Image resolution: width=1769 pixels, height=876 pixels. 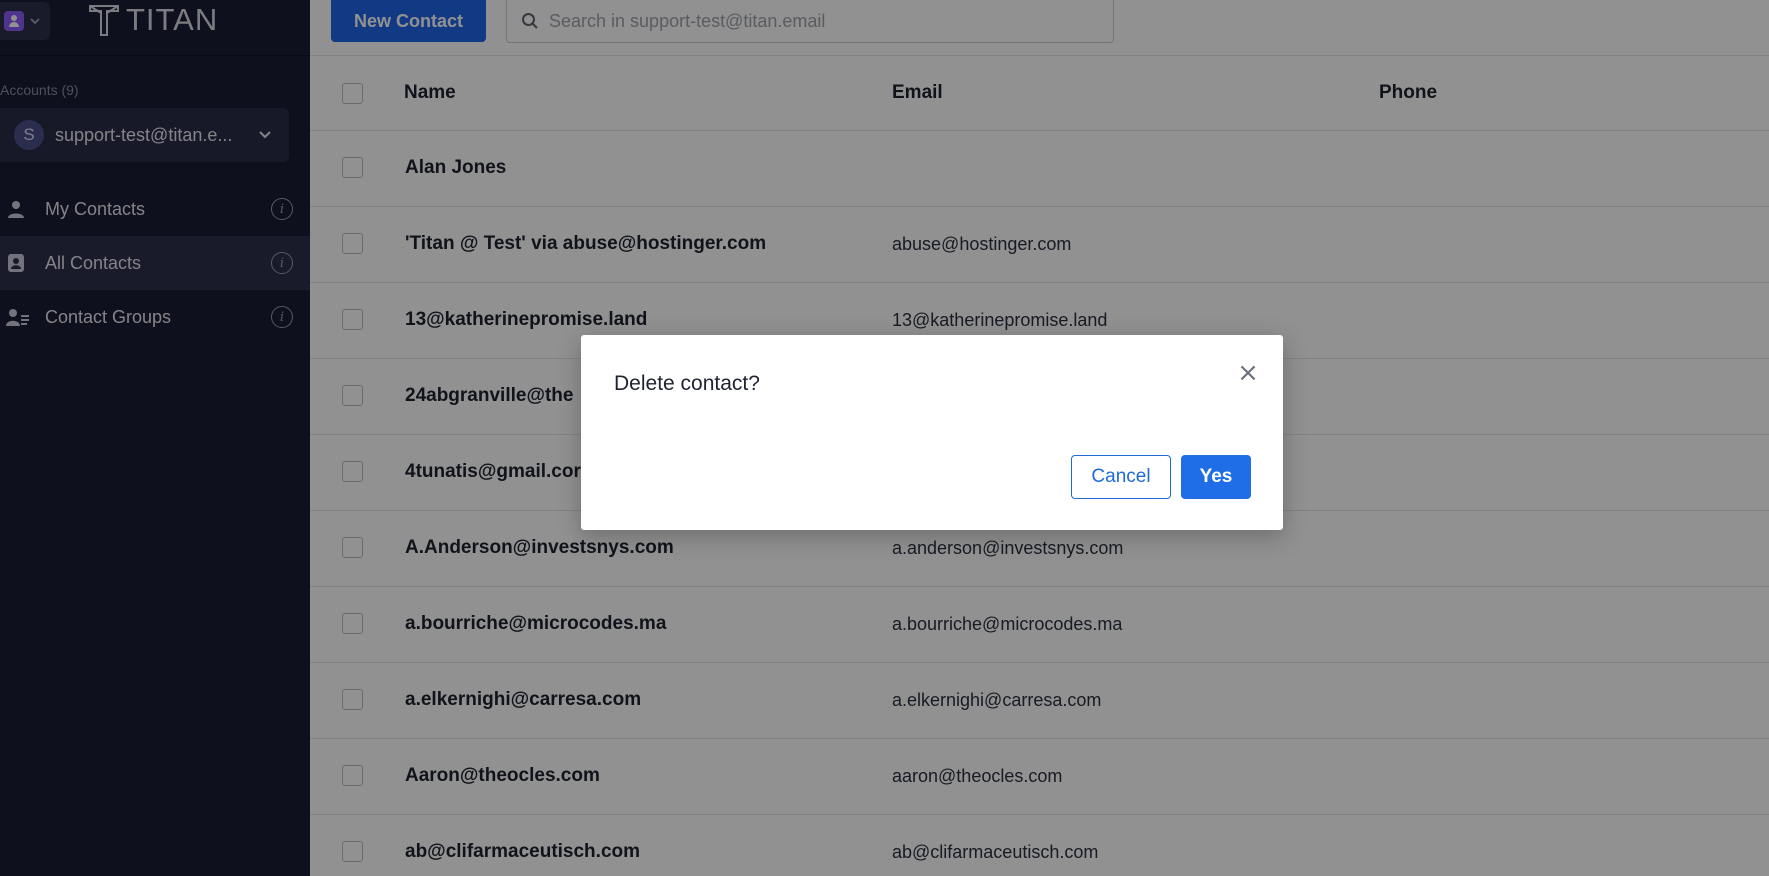 What do you see at coordinates (932, 432) in the screenshot?
I see `delete-contact-dialog: Delete contact? × Cancel Yes` at bounding box center [932, 432].